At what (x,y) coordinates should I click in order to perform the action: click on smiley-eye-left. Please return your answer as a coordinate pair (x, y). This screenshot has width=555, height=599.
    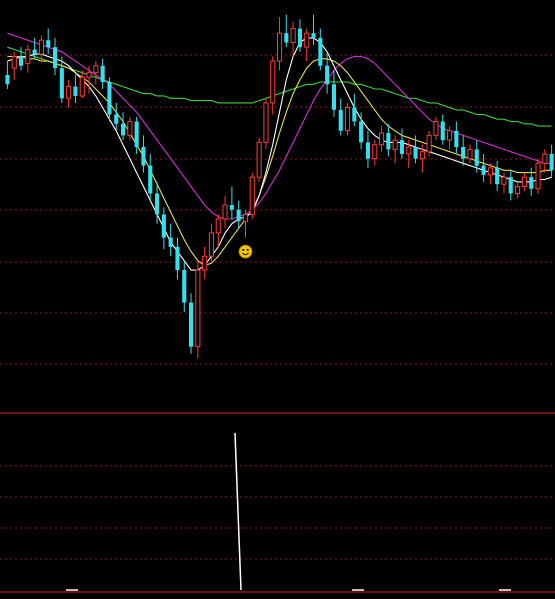
    Looking at the image, I should click on (243, 249).